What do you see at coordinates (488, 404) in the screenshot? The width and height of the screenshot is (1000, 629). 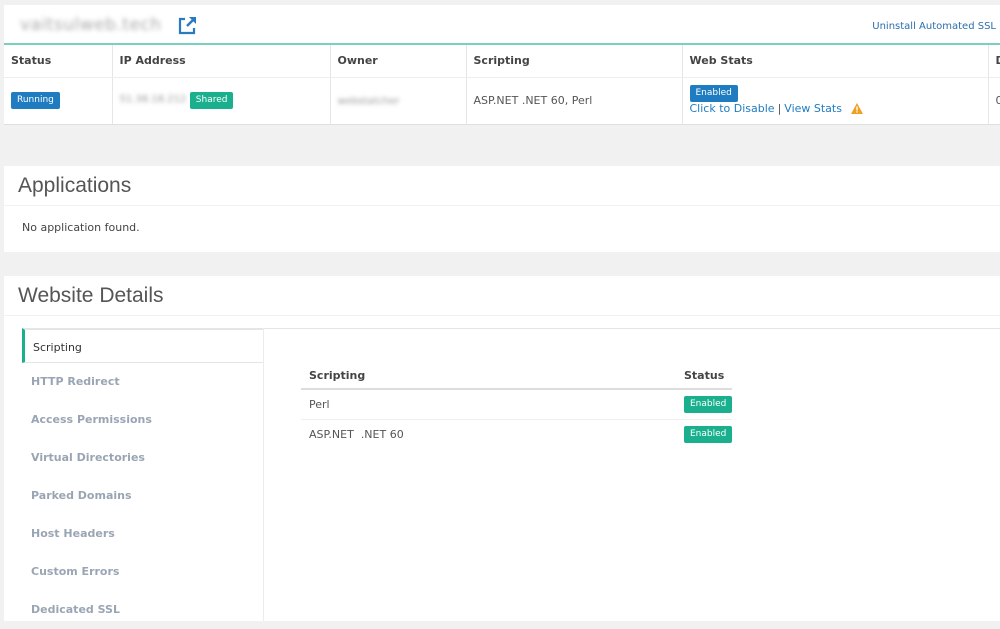 I see `script-name: Perl` at bounding box center [488, 404].